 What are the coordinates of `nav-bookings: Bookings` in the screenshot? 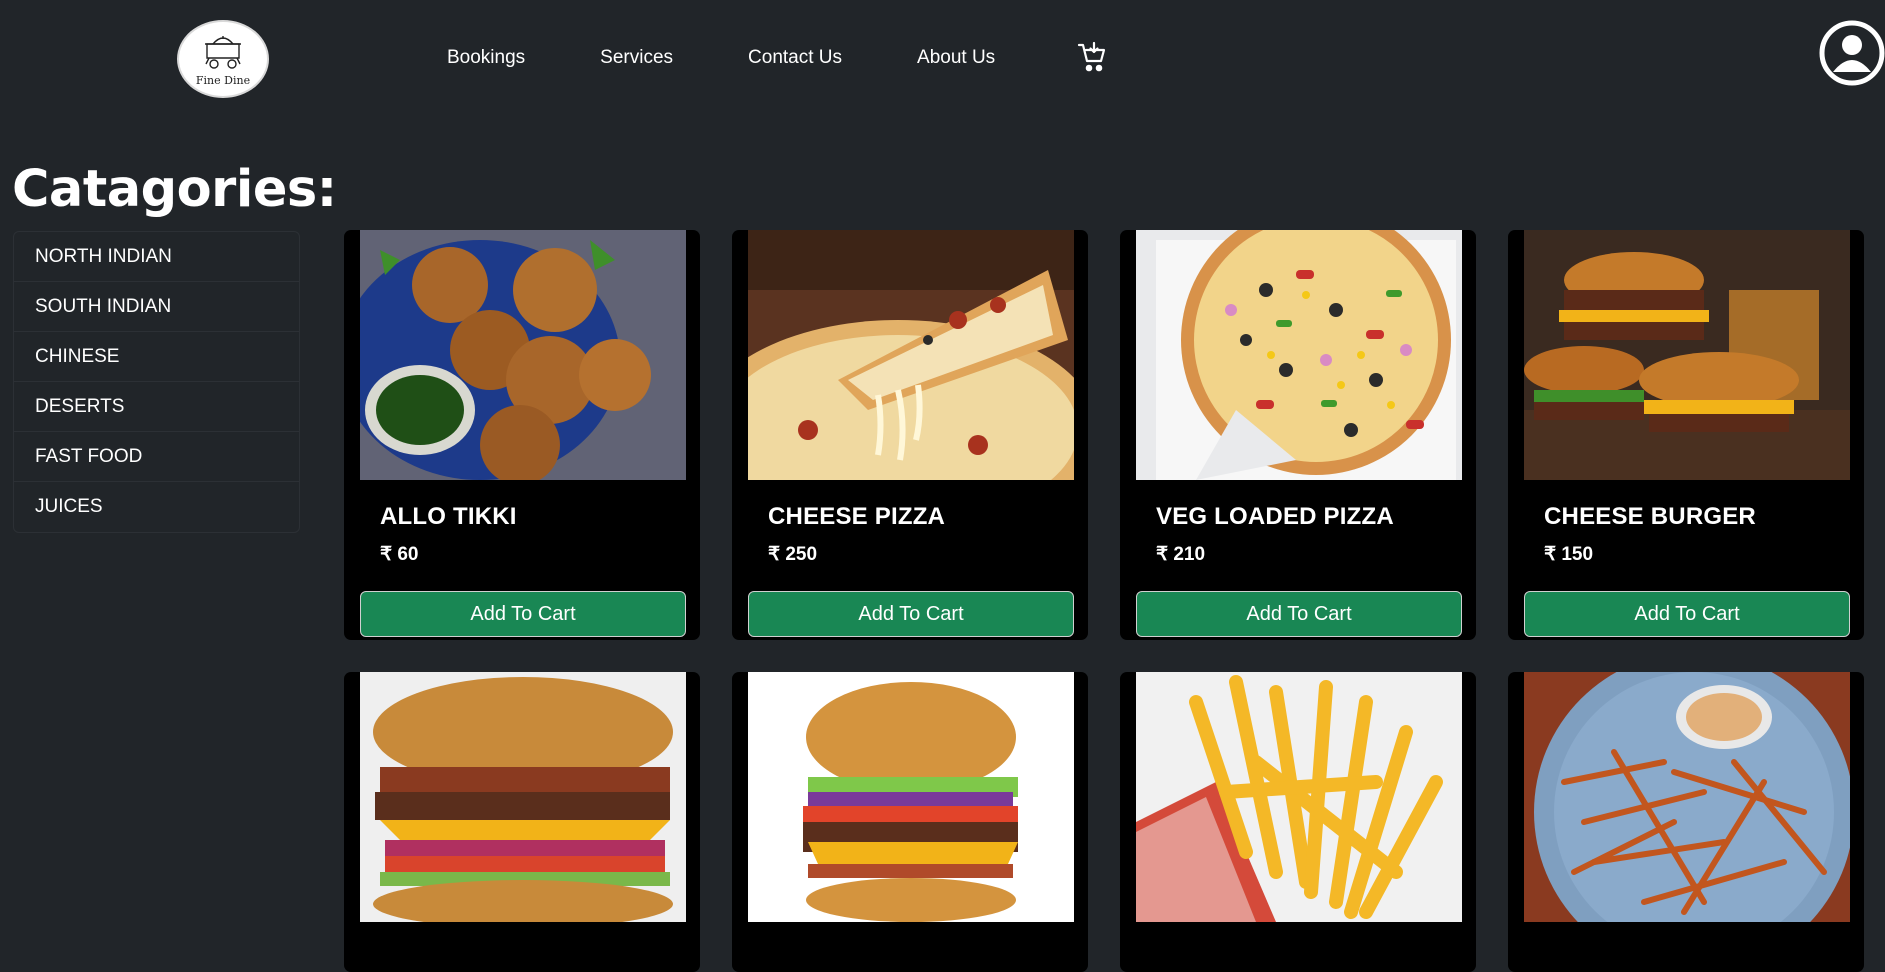 It's located at (486, 58).